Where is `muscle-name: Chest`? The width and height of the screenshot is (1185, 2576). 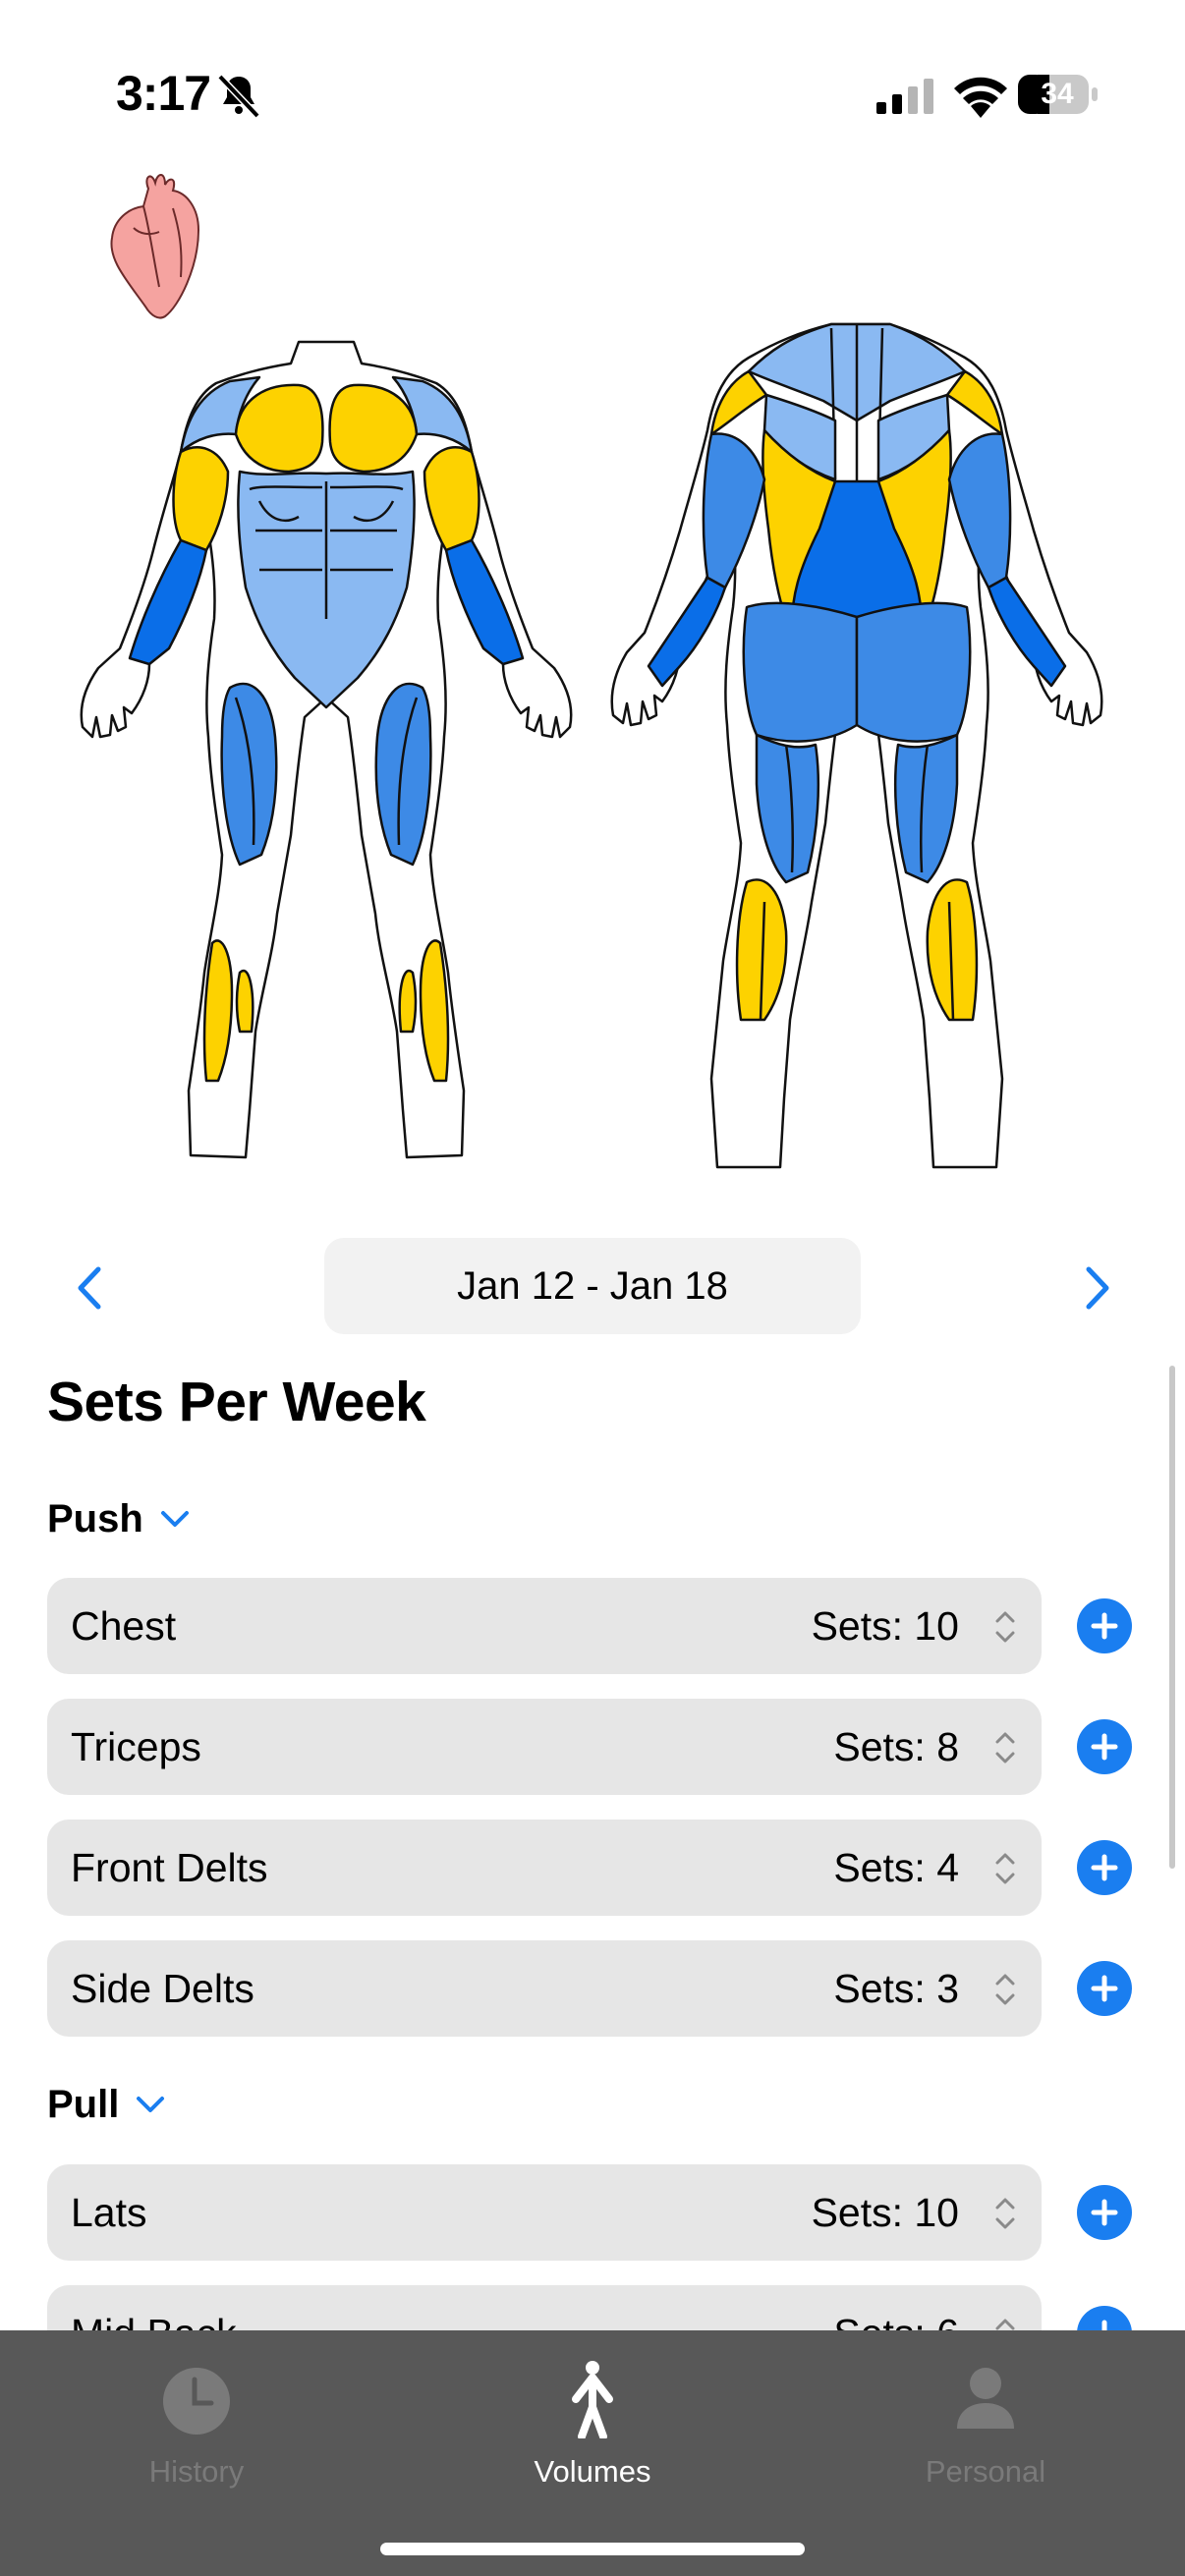
muscle-name: Chest is located at coordinates (124, 1626).